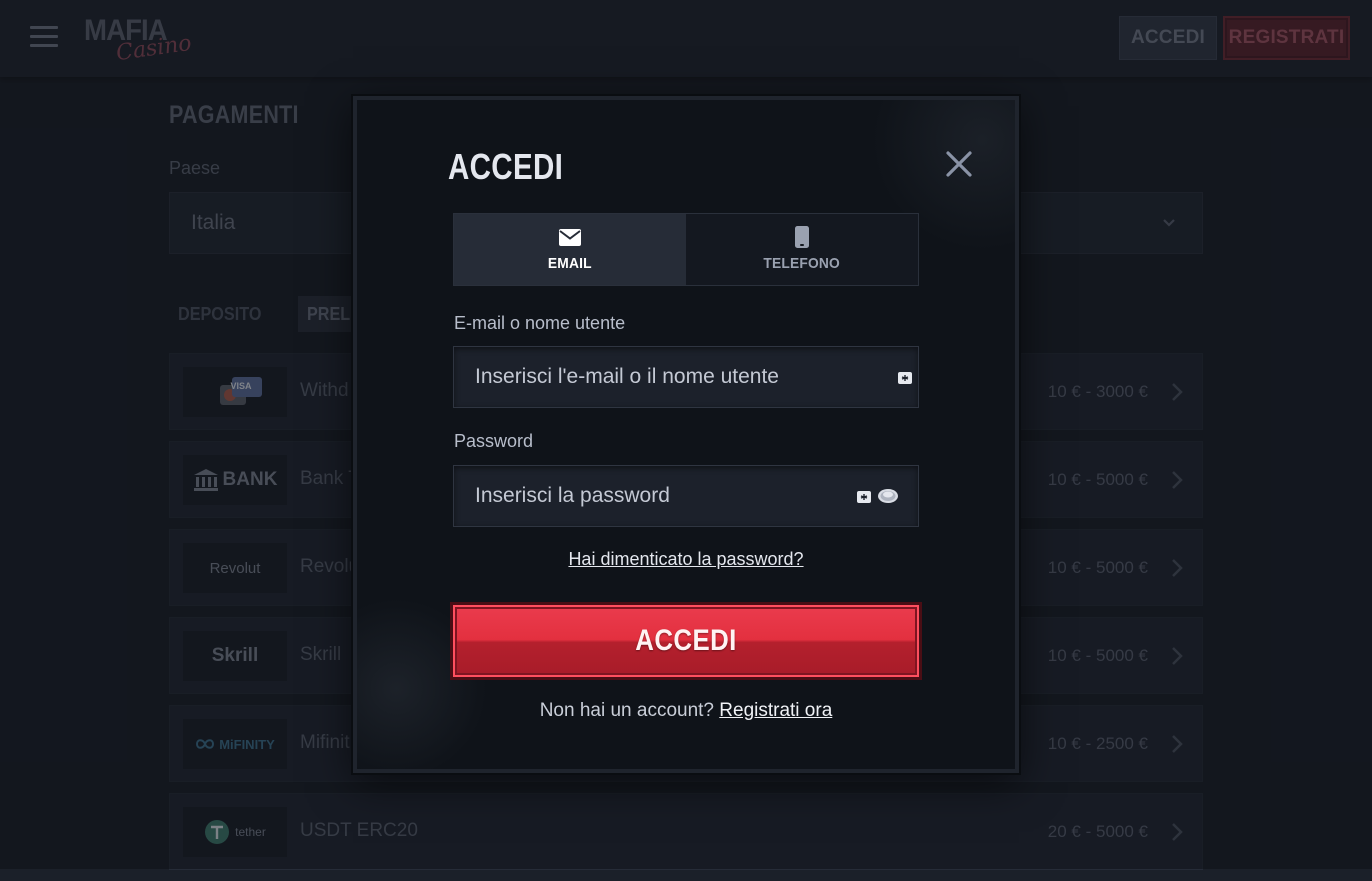 The height and width of the screenshot is (881, 1372). Describe the element at coordinates (888, 496) in the screenshot. I see `eye-icon` at that location.